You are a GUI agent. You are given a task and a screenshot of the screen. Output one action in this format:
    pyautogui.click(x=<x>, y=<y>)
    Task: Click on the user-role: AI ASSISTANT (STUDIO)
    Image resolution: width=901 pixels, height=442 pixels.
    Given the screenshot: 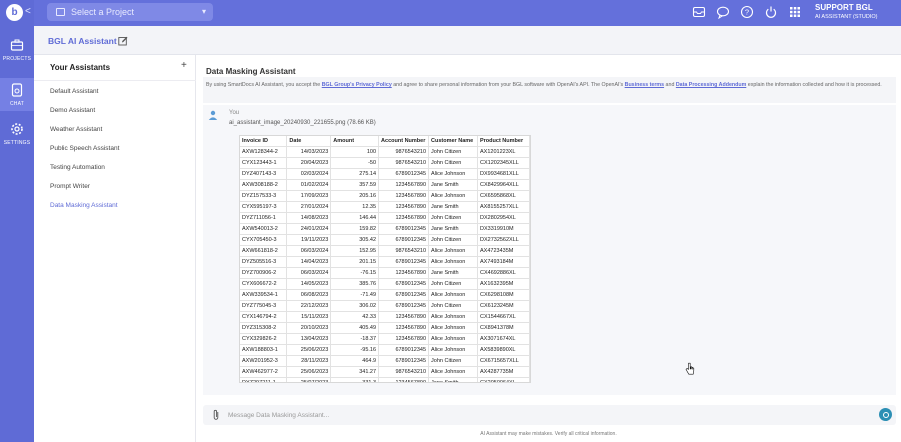 What is the action you would take?
    pyautogui.click(x=846, y=17)
    